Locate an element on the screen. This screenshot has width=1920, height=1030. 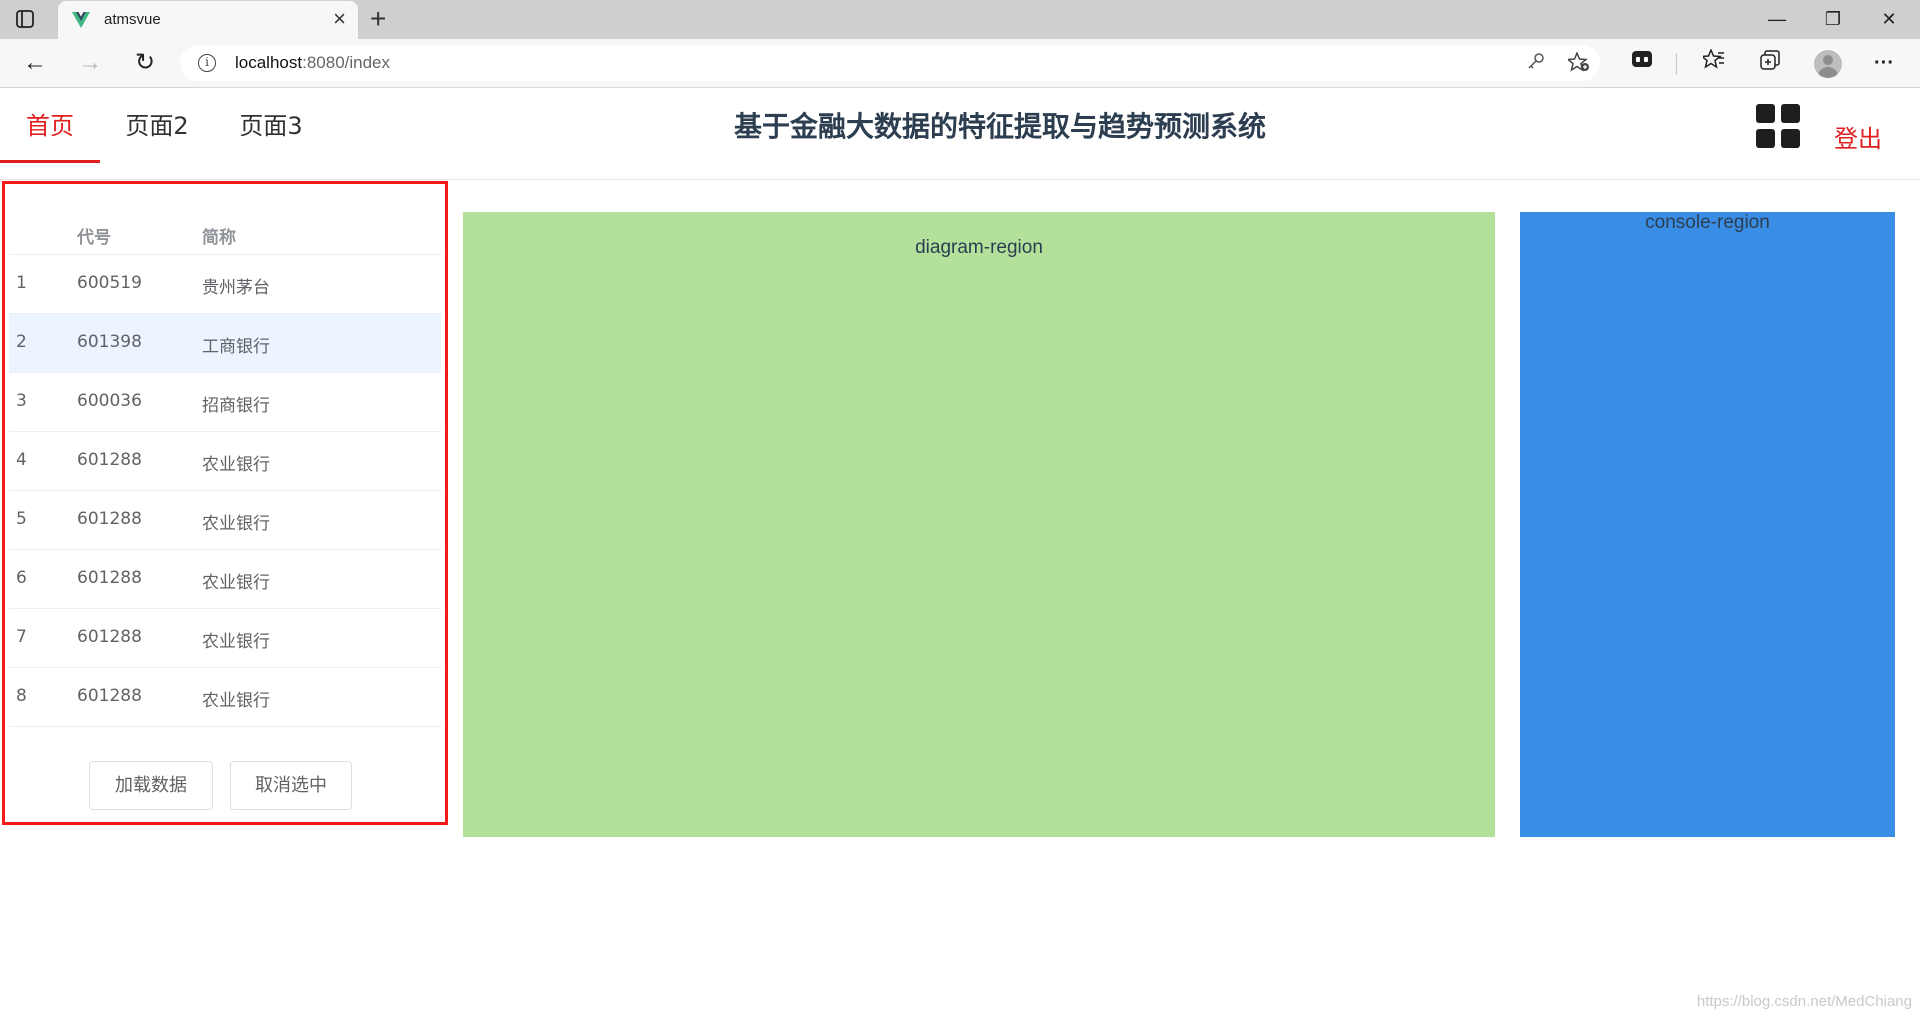
url-field: i localhost:8080/index is located at coordinates (890, 63).